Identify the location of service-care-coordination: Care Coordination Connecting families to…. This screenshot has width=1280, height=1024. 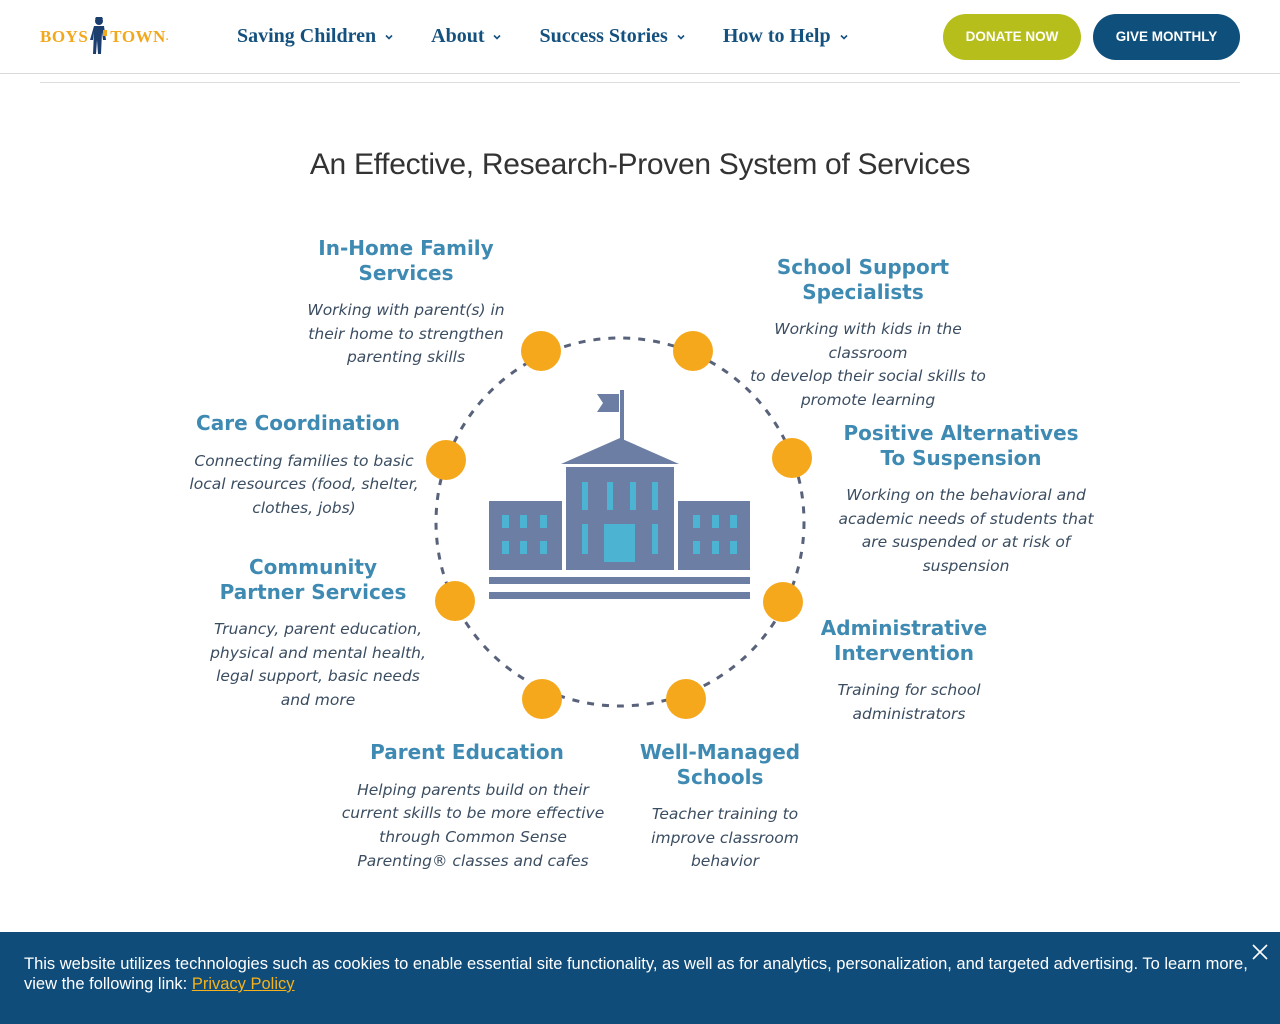
(304, 466).